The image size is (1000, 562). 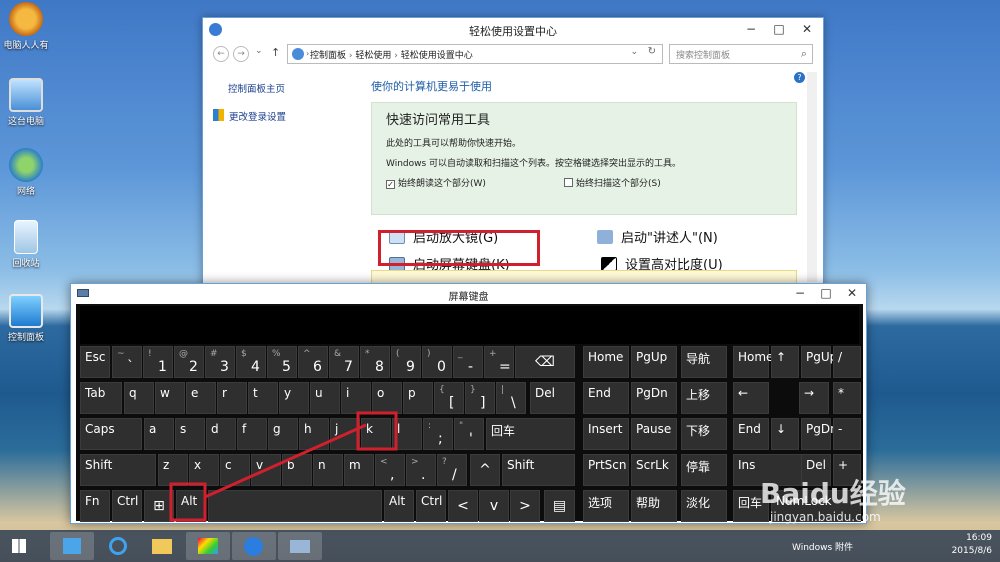 I want to click on taskbar-paint, so click(x=208, y=546).